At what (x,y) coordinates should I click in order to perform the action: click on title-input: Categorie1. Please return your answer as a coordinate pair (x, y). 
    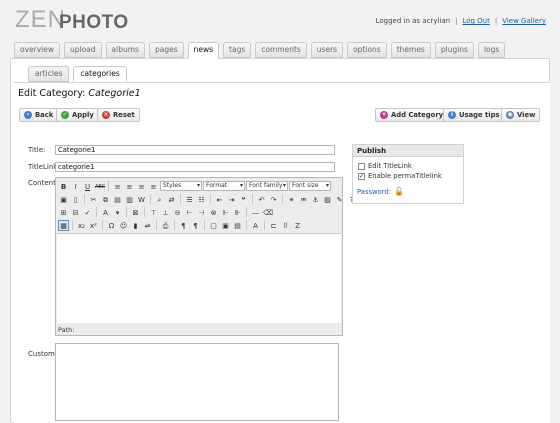
    Looking at the image, I should click on (195, 150).